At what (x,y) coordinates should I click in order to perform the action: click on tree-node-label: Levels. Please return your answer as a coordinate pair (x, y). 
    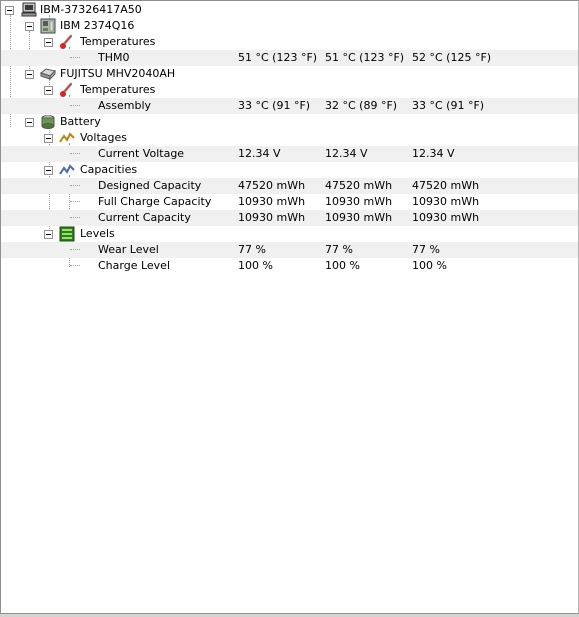
    Looking at the image, I should click on (97, 233).